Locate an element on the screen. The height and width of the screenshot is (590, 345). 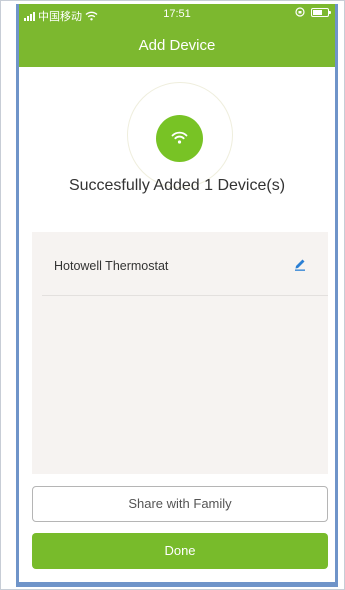
page-title: Add Device is located at coordinates (177, 45).